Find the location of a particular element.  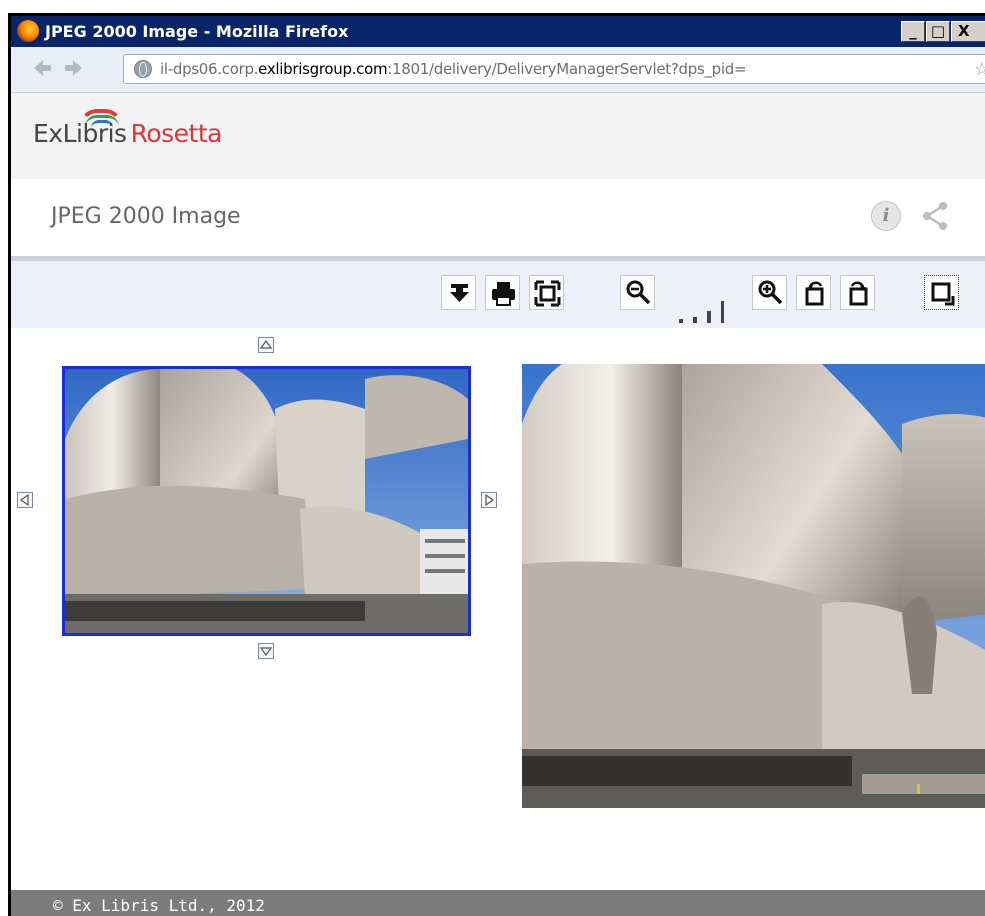

zoom-in-button is located at coordinates (769, 292).